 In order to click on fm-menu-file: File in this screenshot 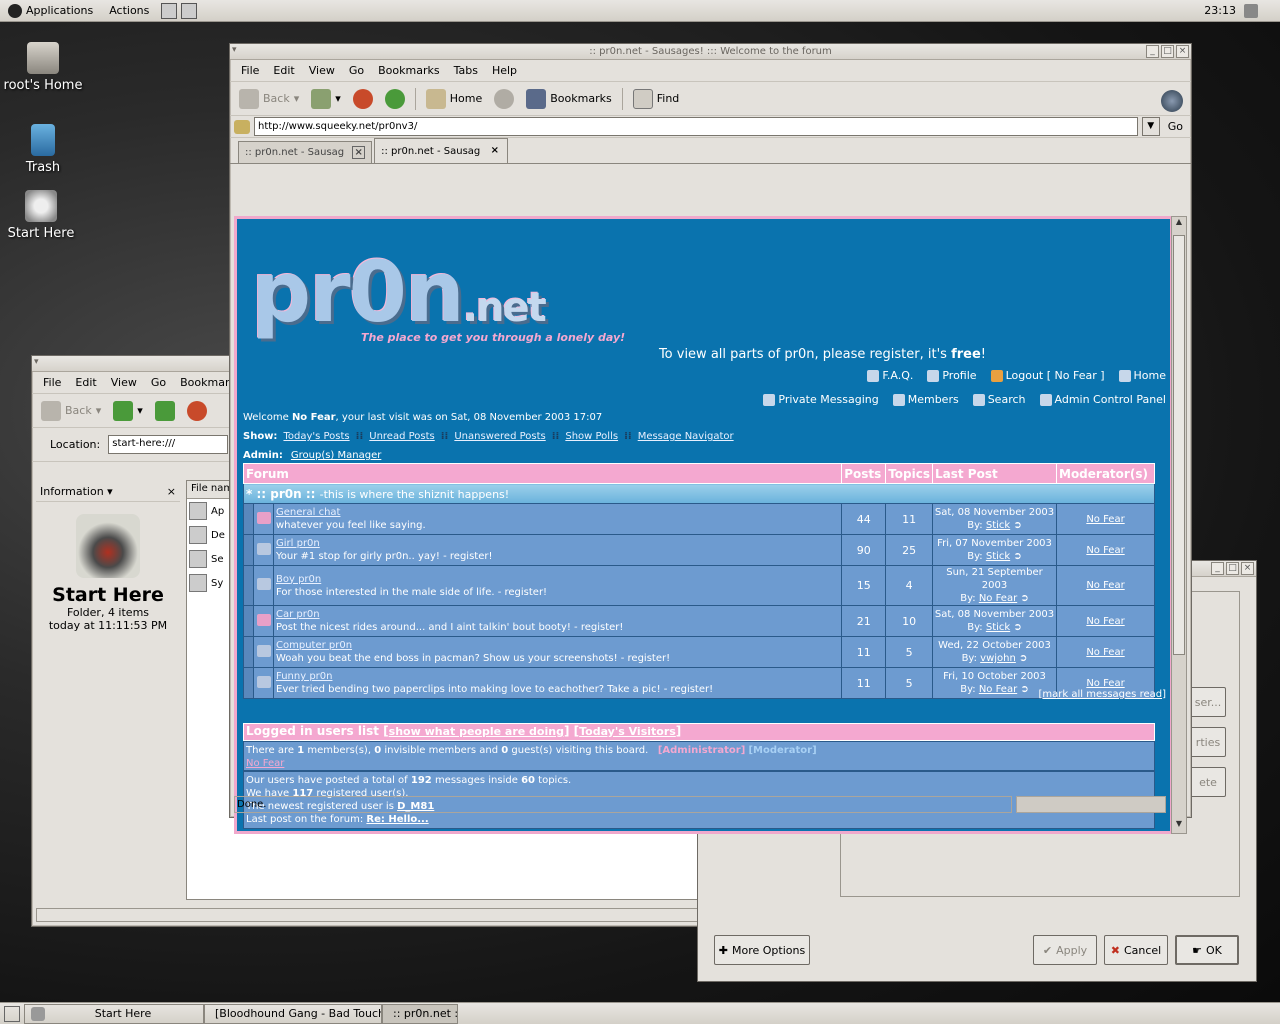, I will do `click(52, 382)`.